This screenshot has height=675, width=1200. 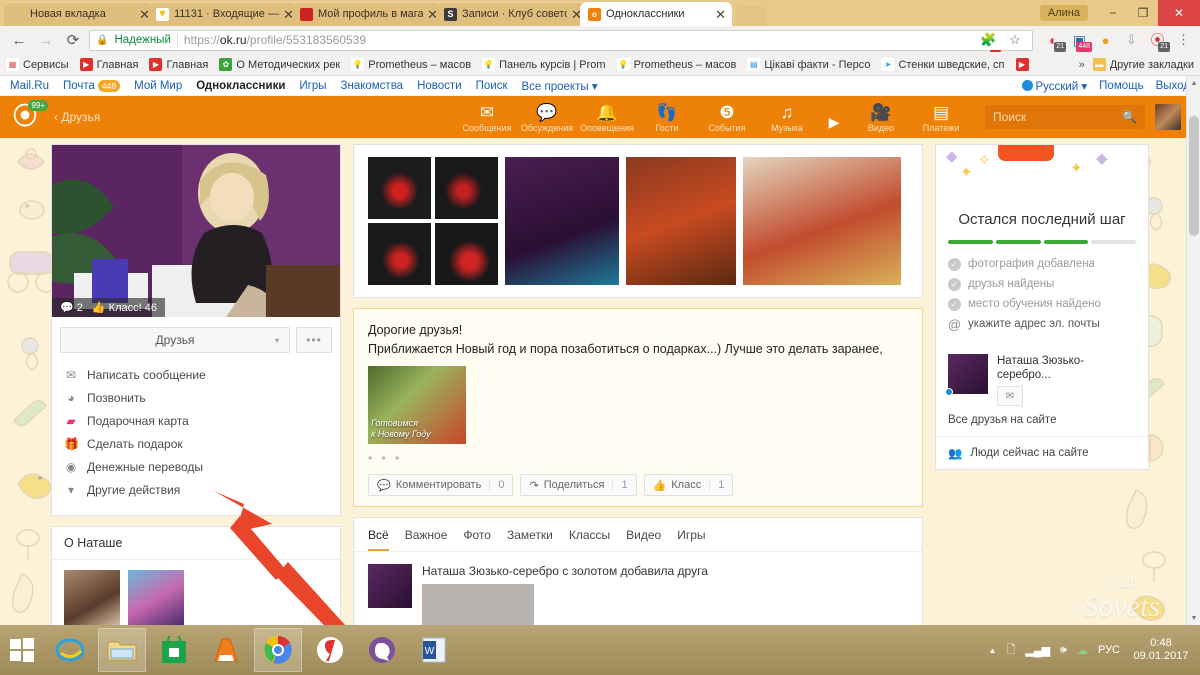 What do you see at coordinates (966, 375) in the screenshot?
I see `friend-avatar` at bounding box center [966, 375].